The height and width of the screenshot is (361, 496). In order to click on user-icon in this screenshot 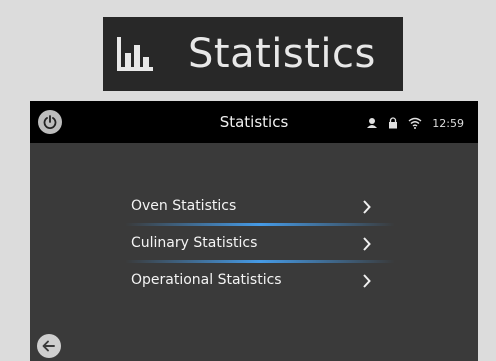, I will do `click(372, 123)`.